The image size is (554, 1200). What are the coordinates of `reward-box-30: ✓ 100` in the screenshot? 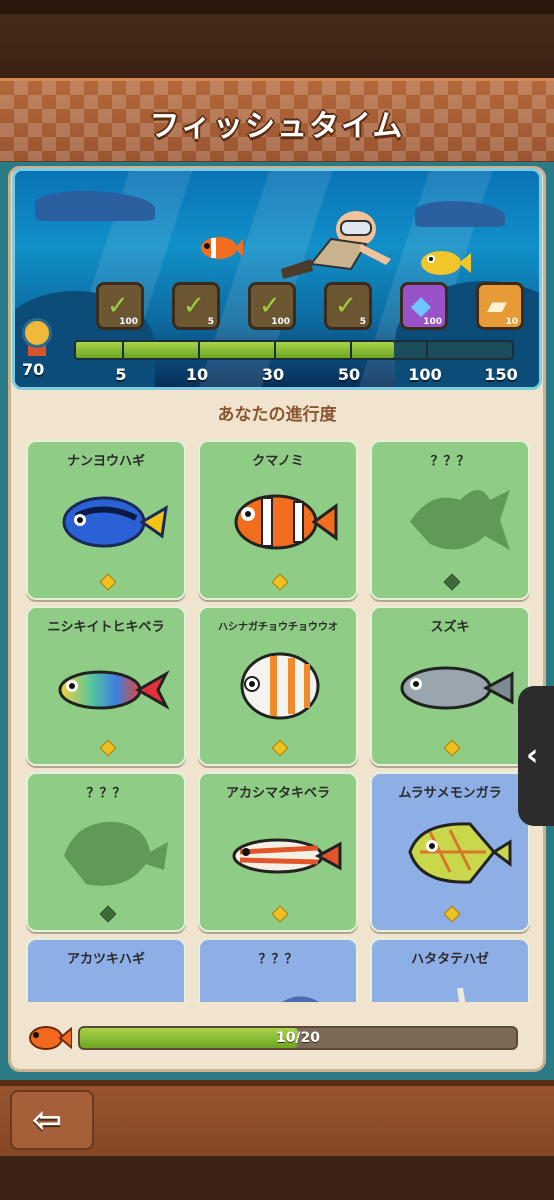 It's located at (272, 306).